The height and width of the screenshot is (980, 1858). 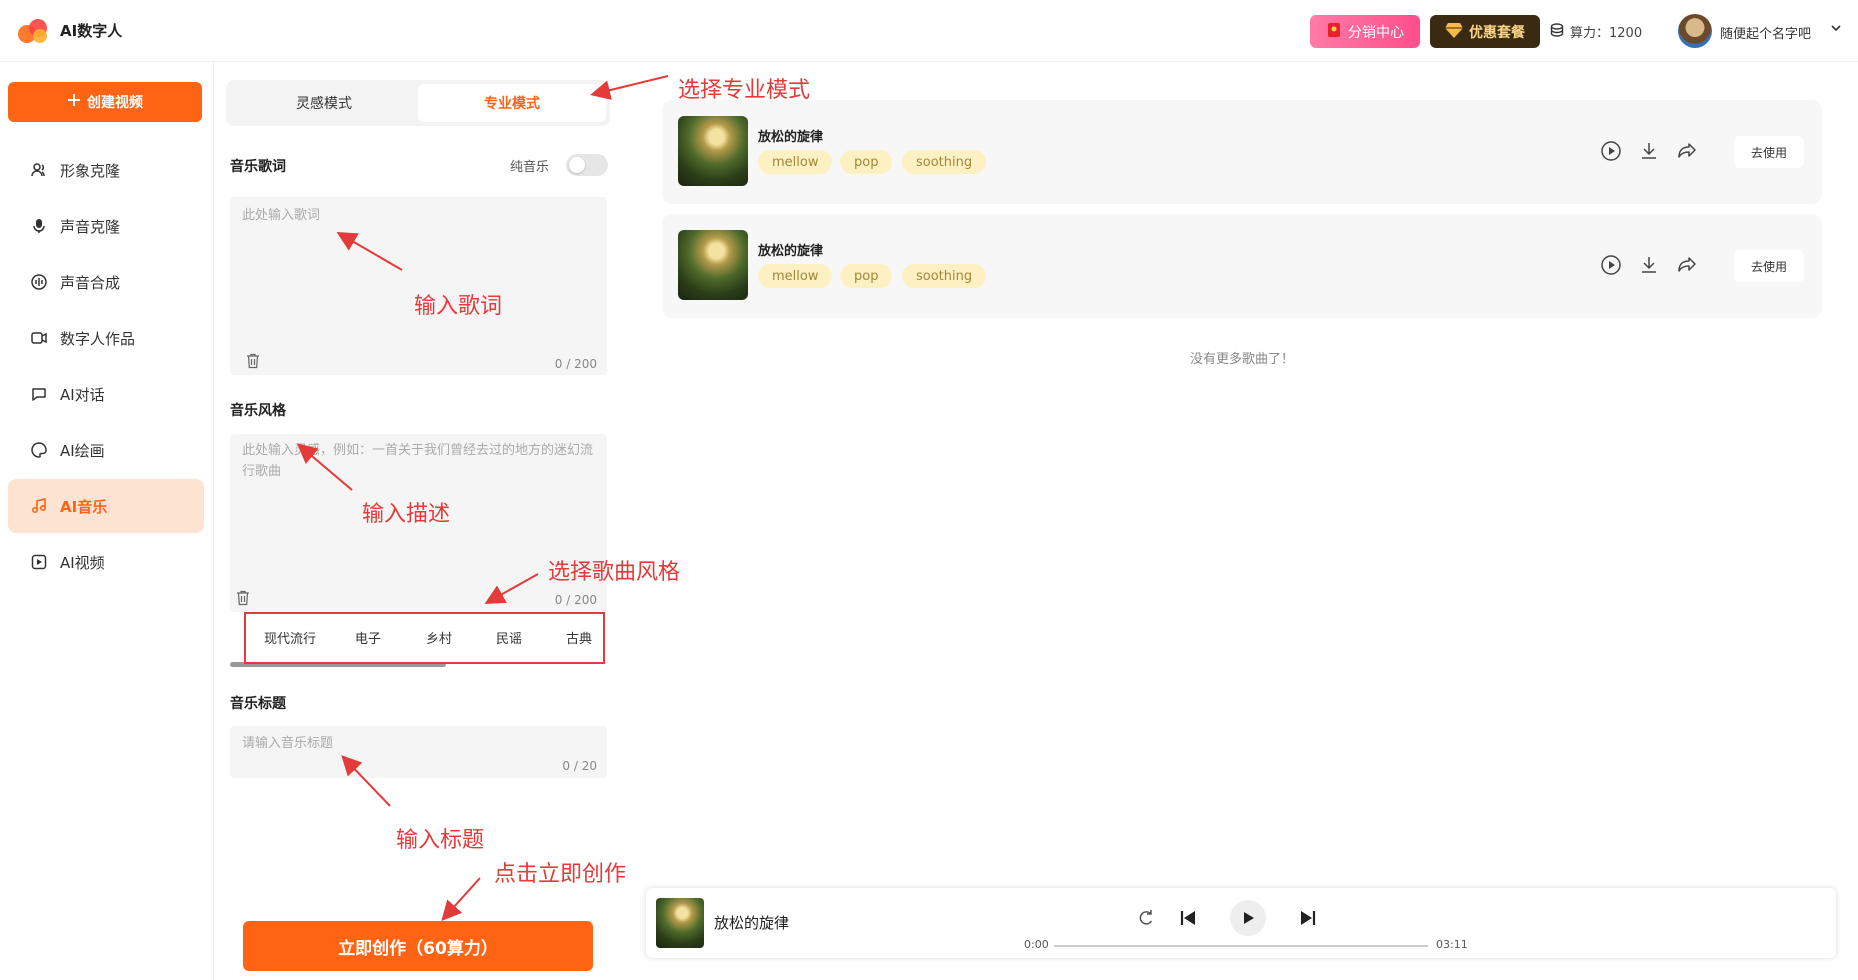 I want to click on toggle-knob, so click(x=577, y=165).